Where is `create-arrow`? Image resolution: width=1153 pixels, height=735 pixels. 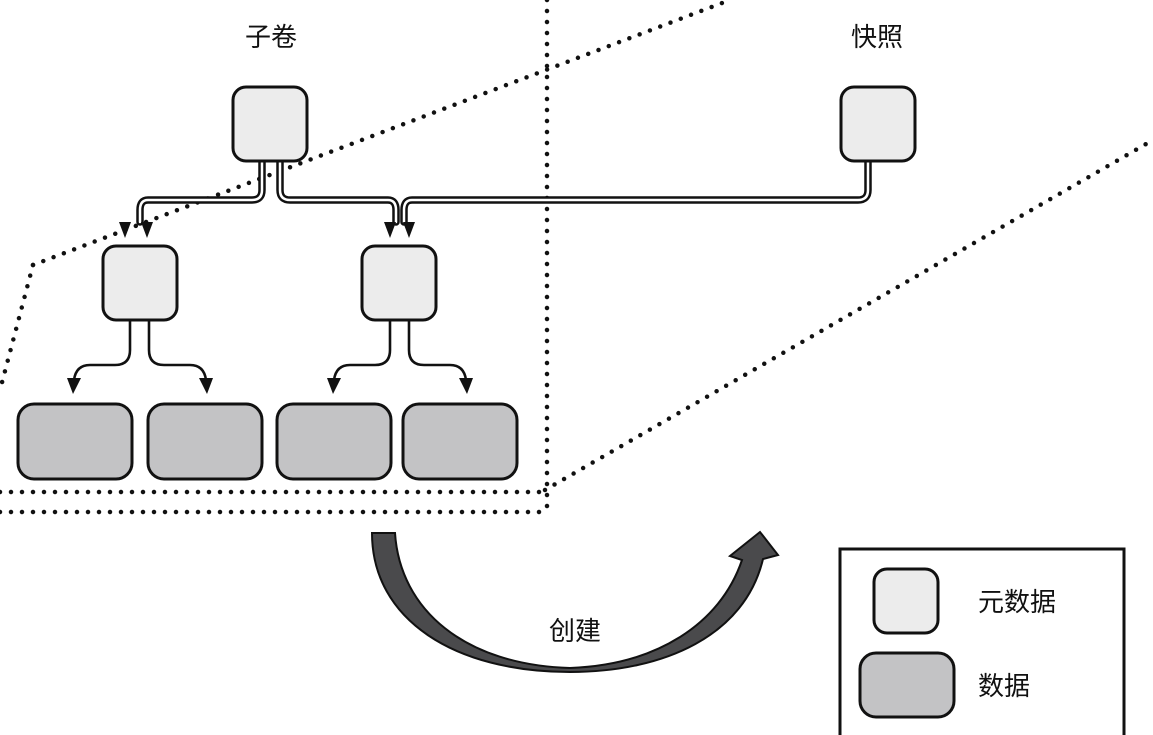
create-arrow is located at coordinates (575, 602).